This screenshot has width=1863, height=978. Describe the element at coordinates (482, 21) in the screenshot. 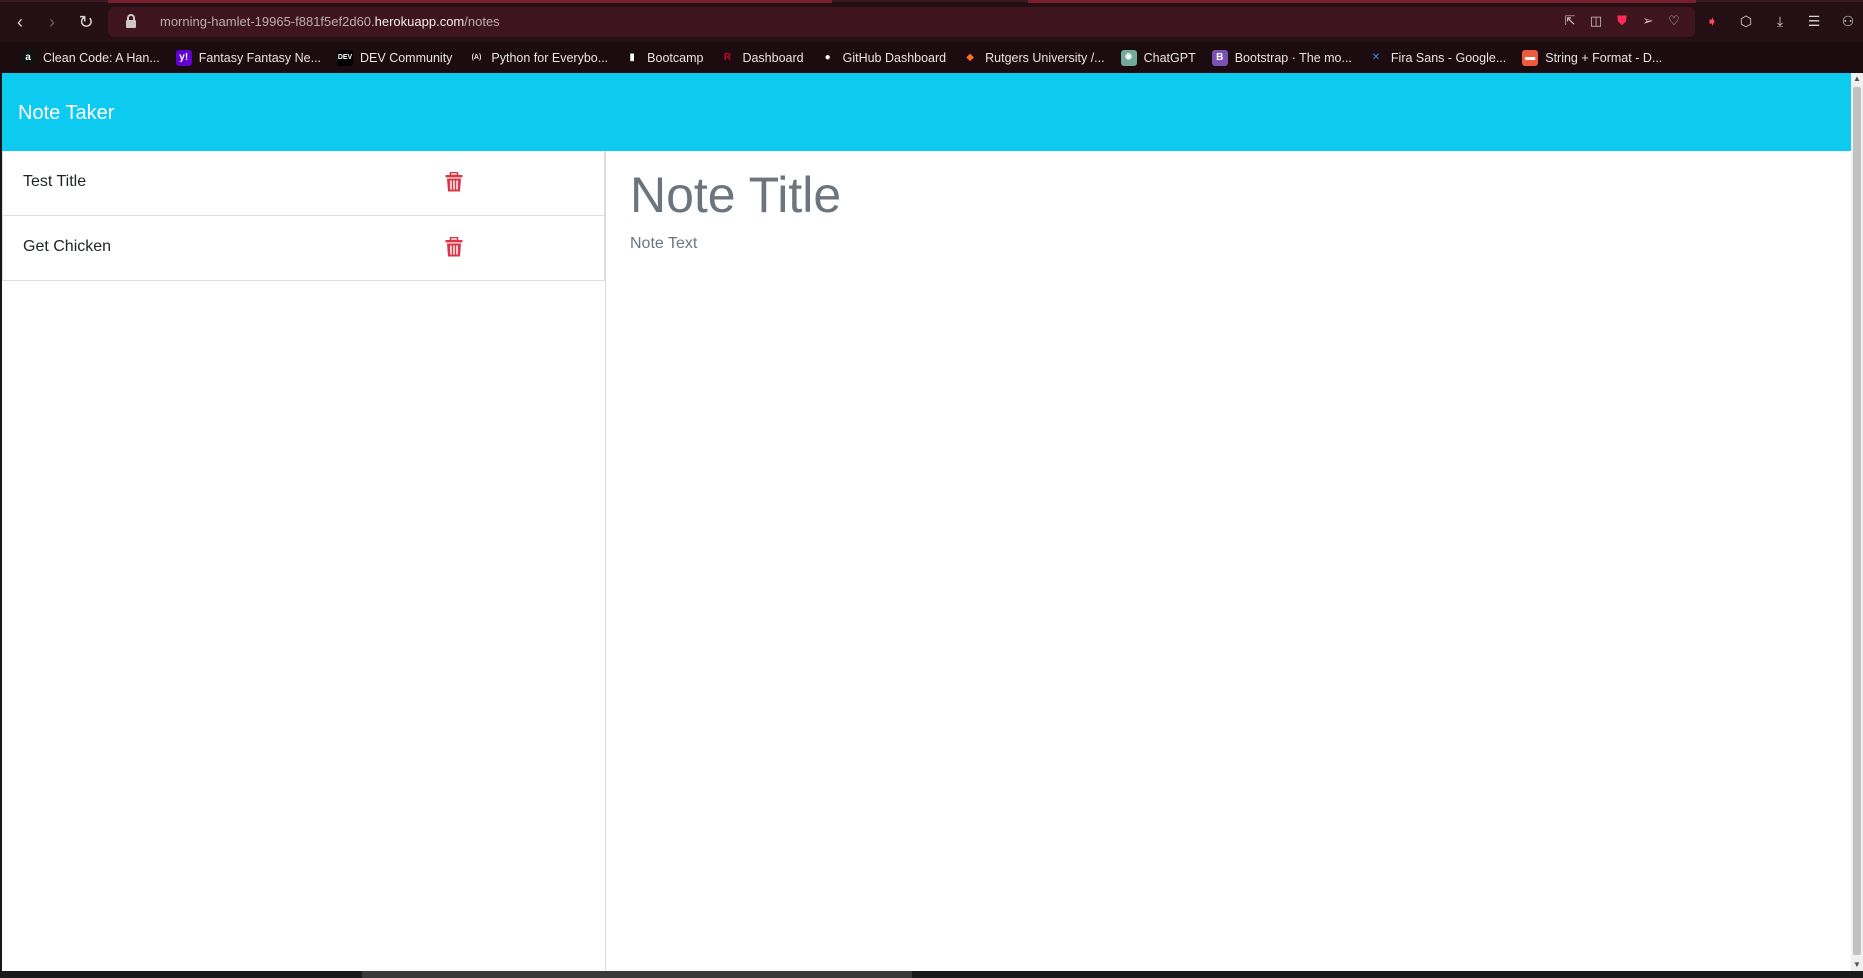

I see `url-path: /notes` at that location.